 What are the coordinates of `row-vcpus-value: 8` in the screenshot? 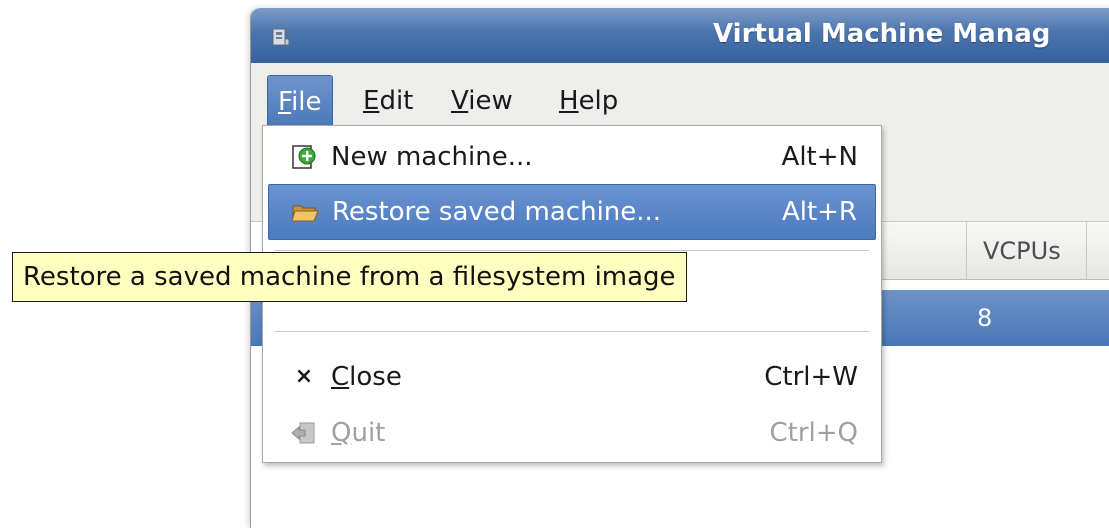 It's located at (985, 318).